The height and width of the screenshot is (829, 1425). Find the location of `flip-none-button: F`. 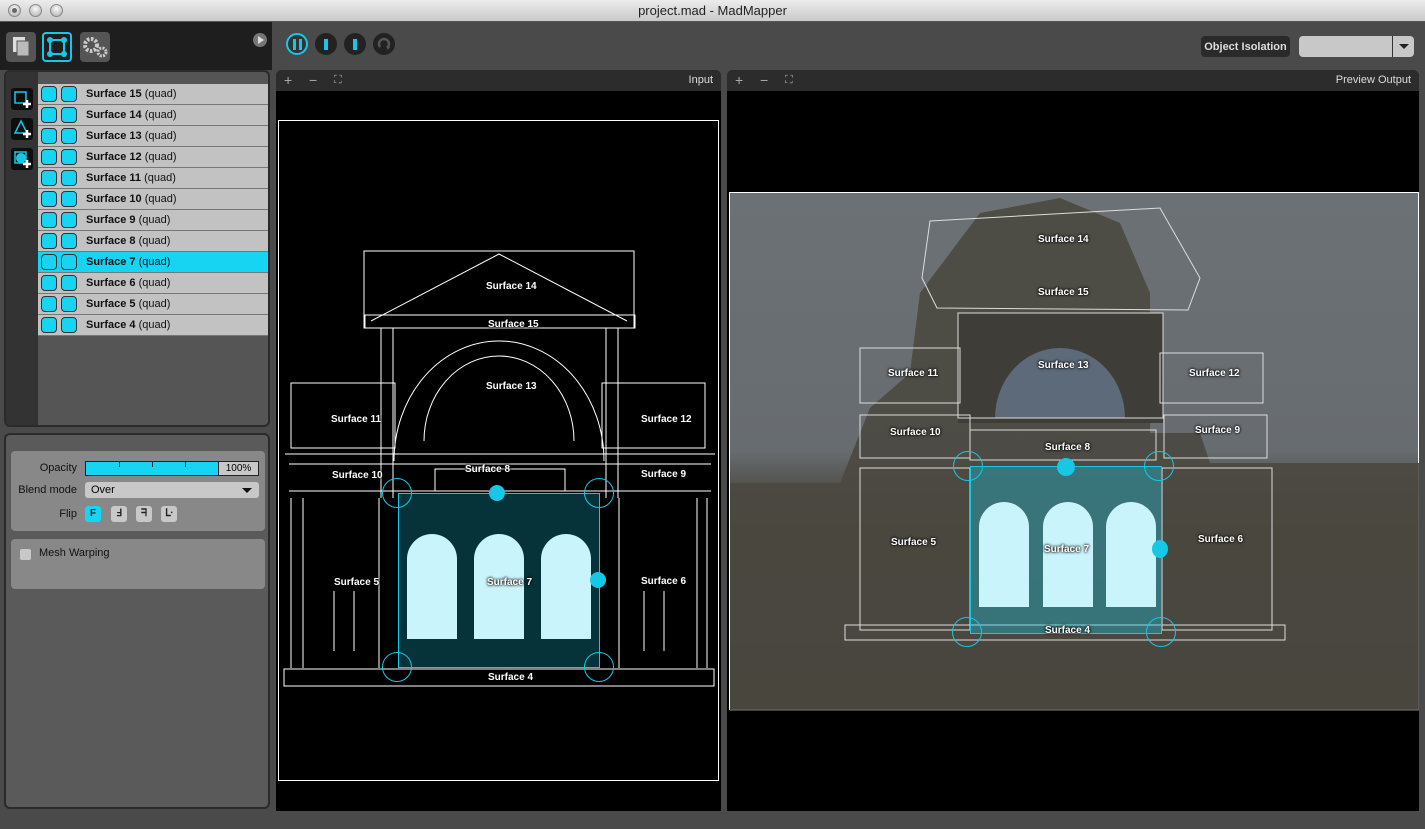

flip-none-button: F is located at coordinates (93, 514).